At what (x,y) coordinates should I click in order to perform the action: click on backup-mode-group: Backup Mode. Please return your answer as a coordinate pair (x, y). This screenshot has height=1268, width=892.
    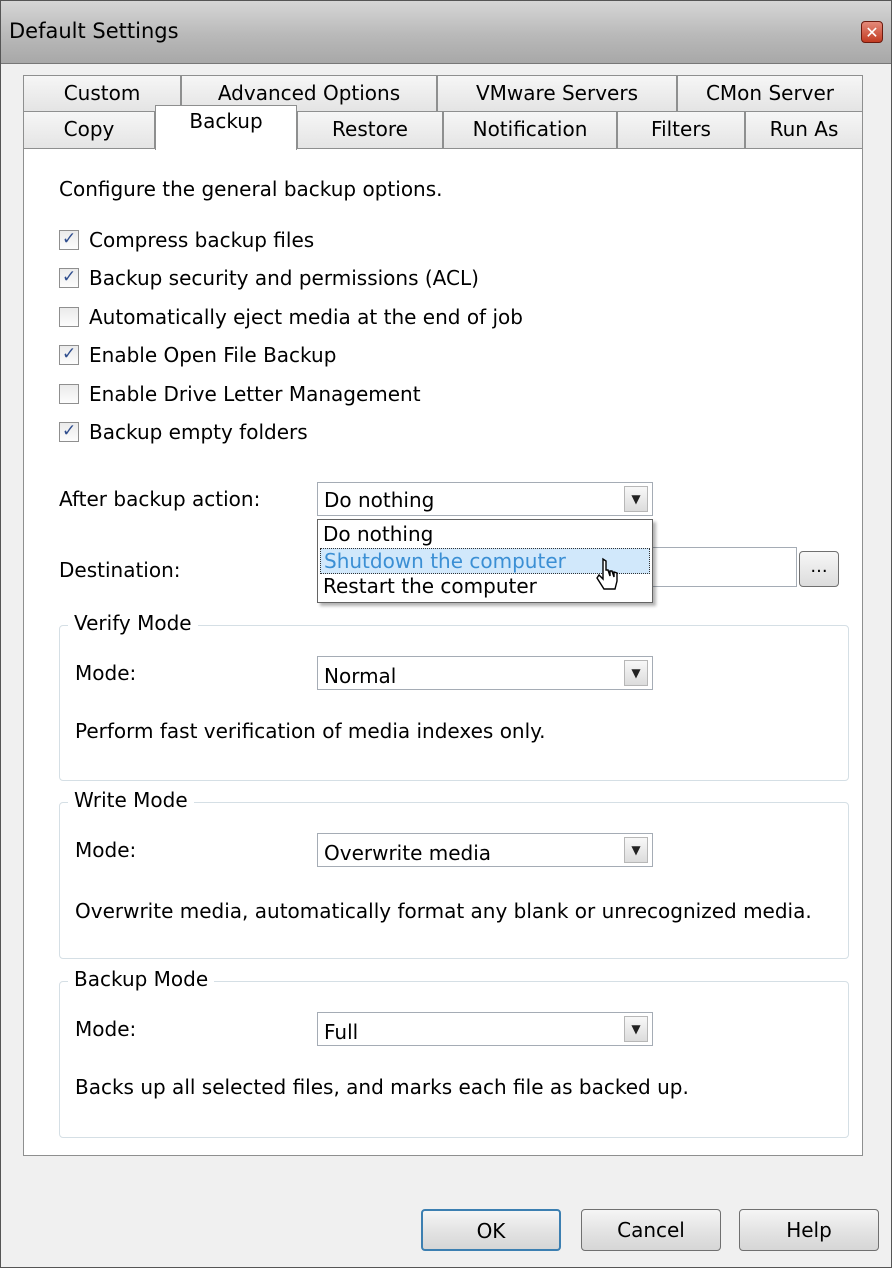
    Looking at the image, I should click on (454, 1052).